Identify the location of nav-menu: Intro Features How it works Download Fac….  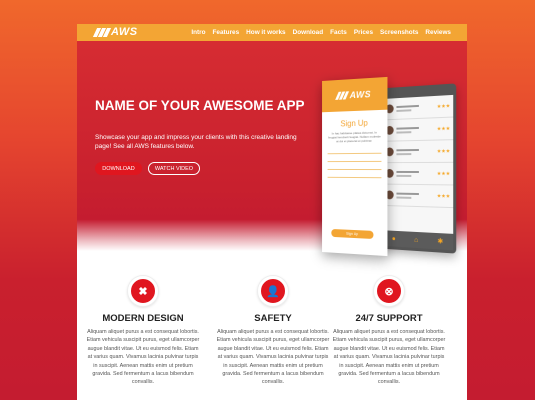
(321, 32).